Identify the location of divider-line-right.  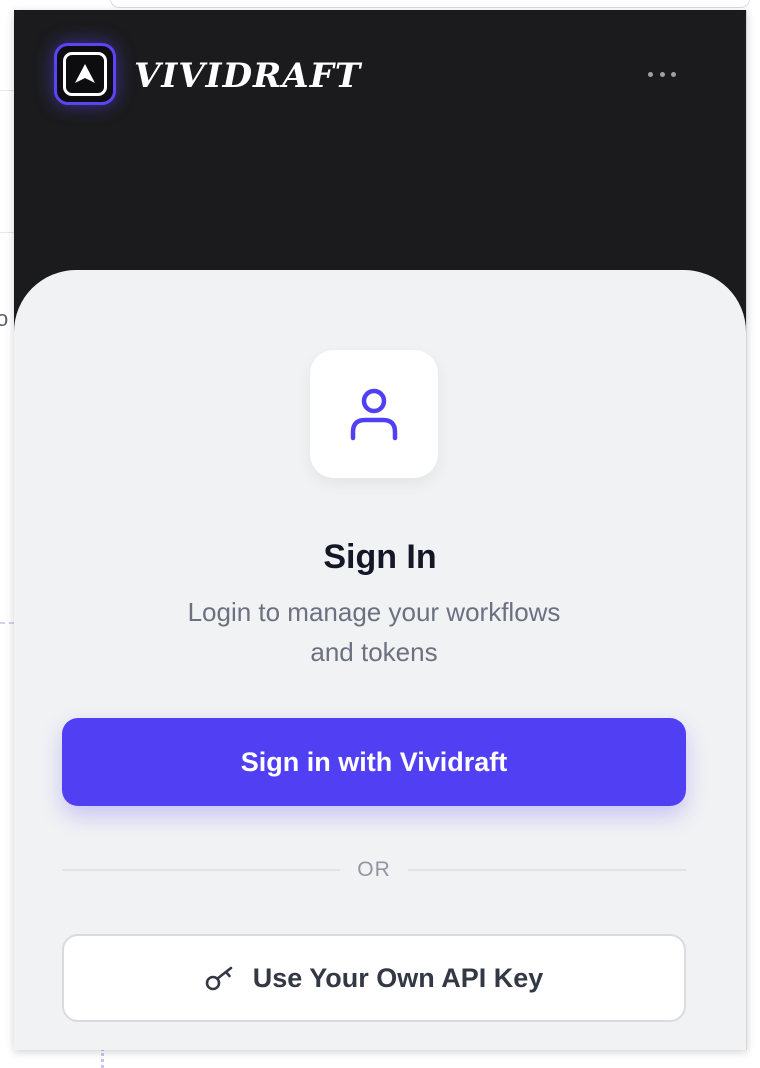
(547, 870).